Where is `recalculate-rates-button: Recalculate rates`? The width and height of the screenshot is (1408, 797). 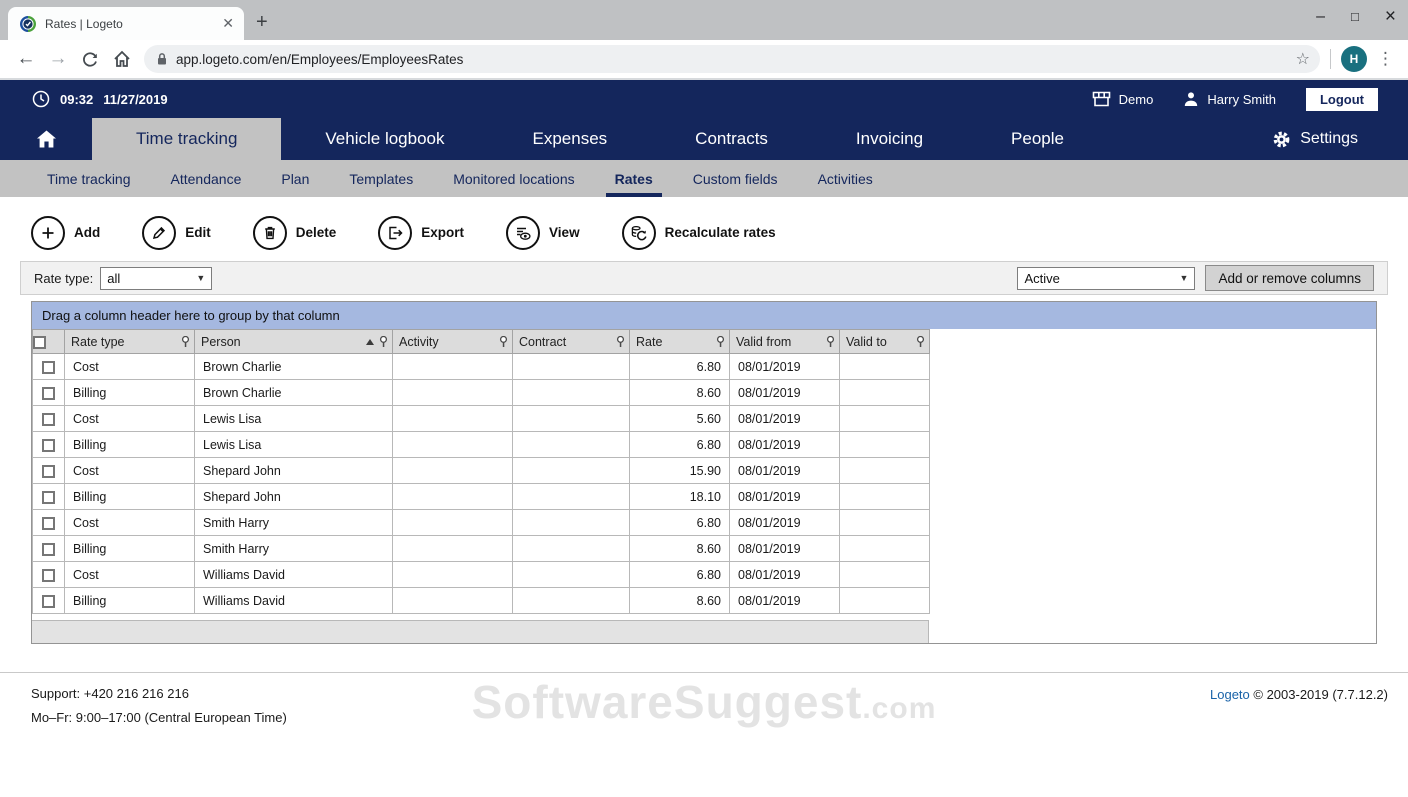 recalculate-rates-button: Recalculate rates is located at coordinates (698, 232).